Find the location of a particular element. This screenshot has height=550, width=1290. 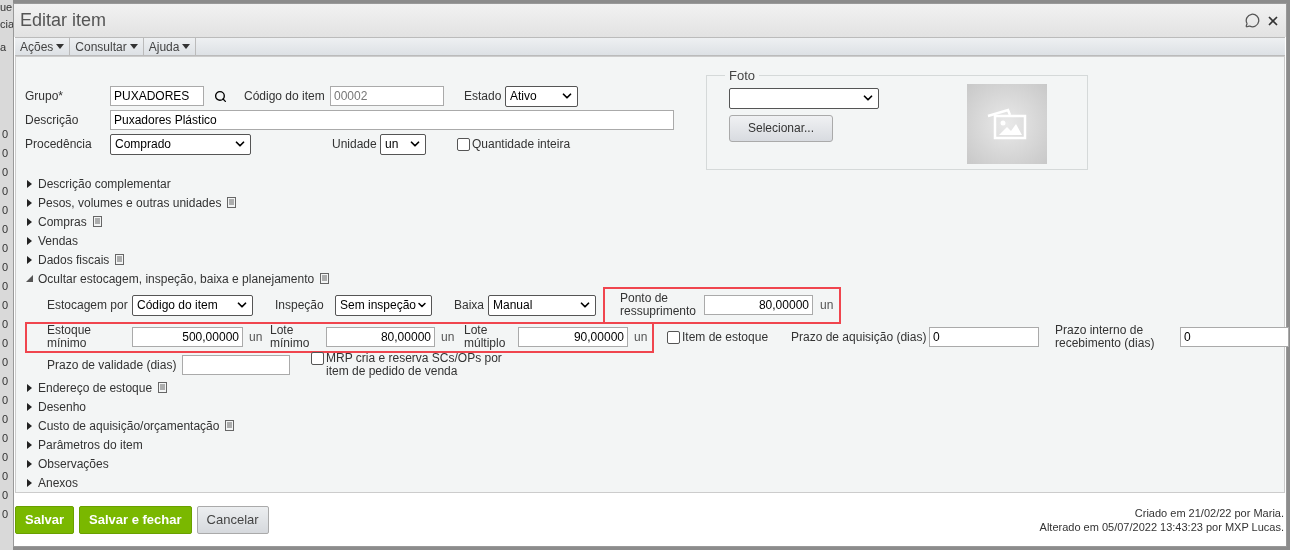

field-label: Baixa is located at coordinates (470, 305).